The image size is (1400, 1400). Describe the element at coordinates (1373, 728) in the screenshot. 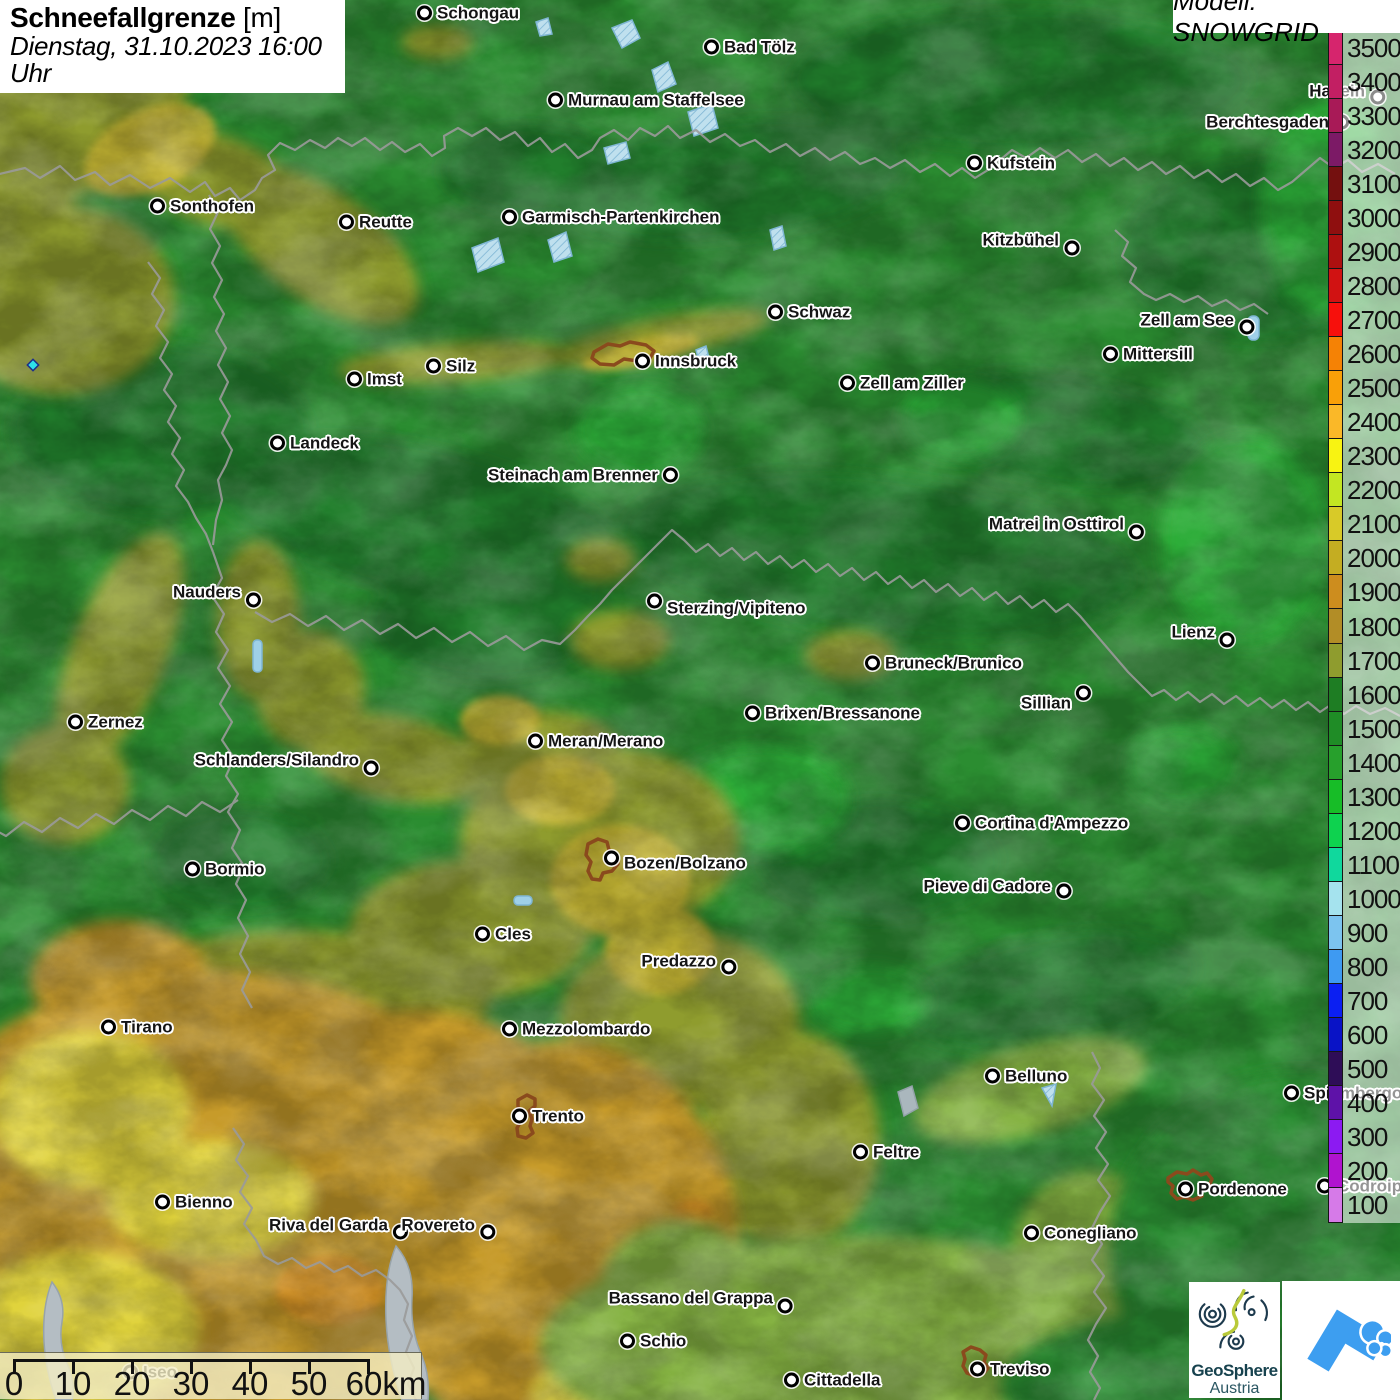

I see `legend-value: 1500` at that location.